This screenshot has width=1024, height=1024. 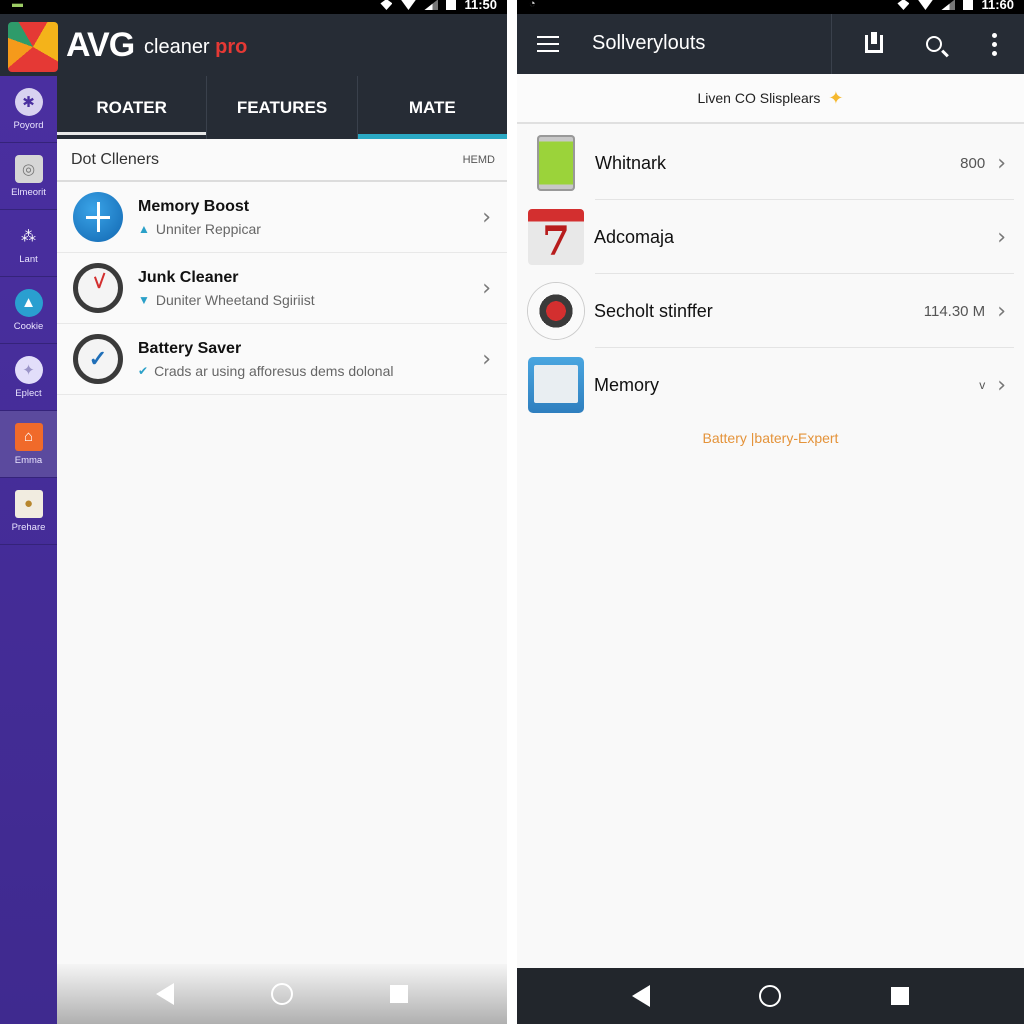 I want to click on feature-desc: Crads ar using afforesus dems dolonal, so click(x=274, y=370).